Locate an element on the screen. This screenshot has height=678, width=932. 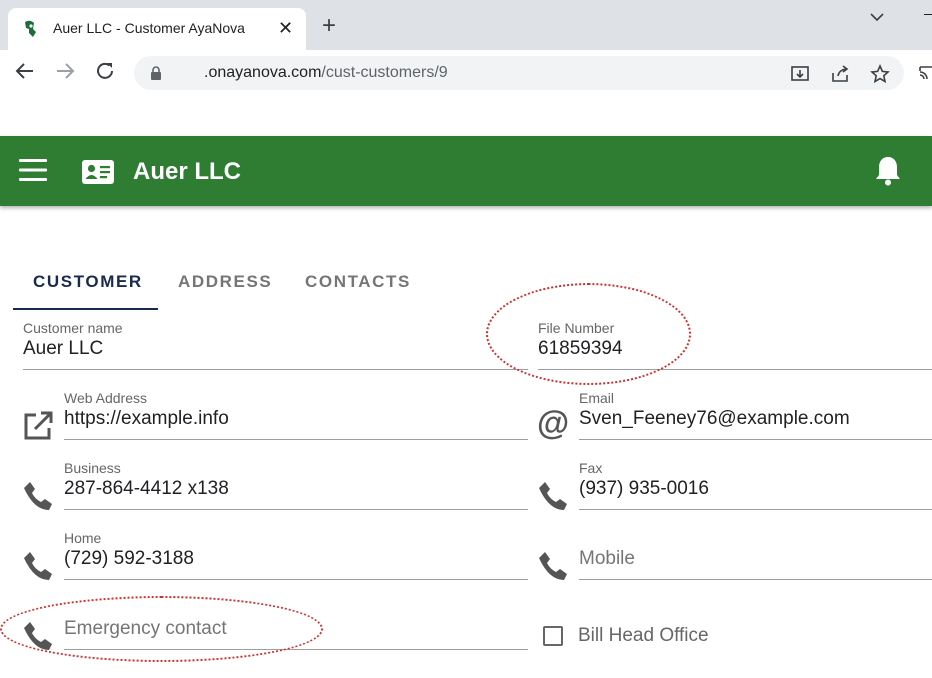
tab-close-icon: ✕ is located at coordinates (285, 28).